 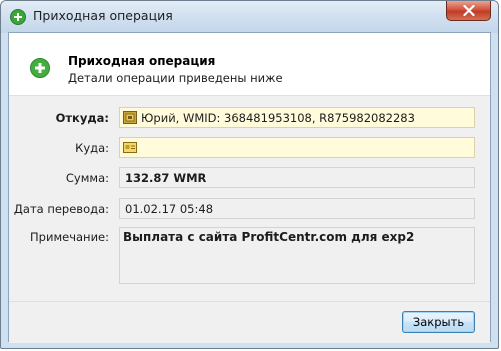 I want to click on from-value: Юрий, WMID: 368481953108, R875982082283, so click(x=278, y=118).